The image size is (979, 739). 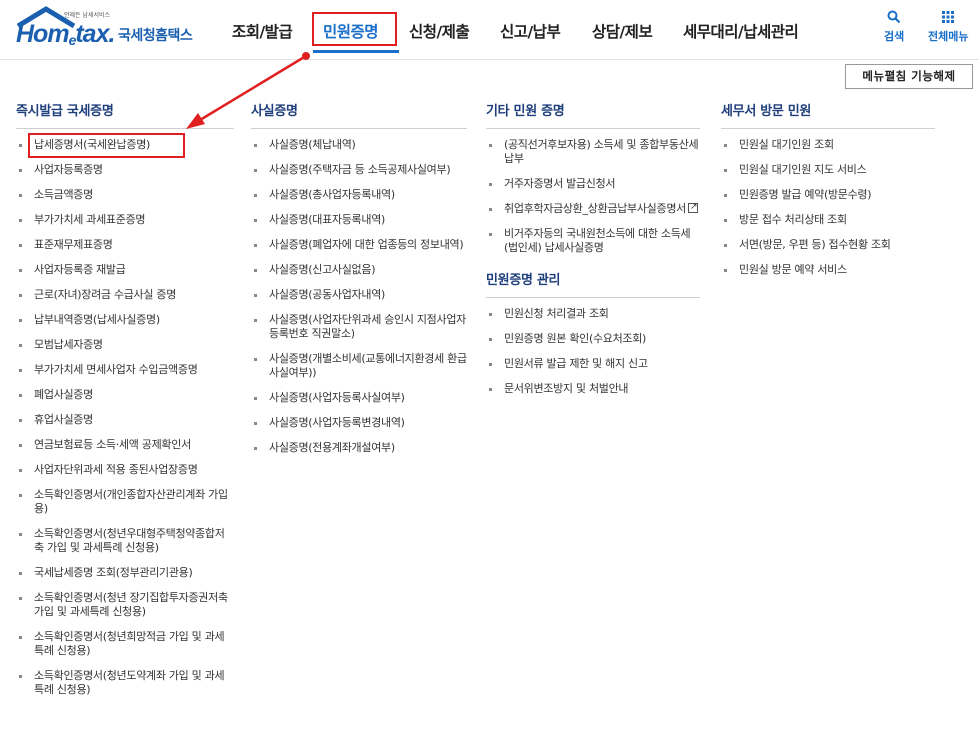 I want to click on menu-link: 소득확인증명서(청년도약계좌 가입 및 과세특례 신청용), so click(x=125, y=683).